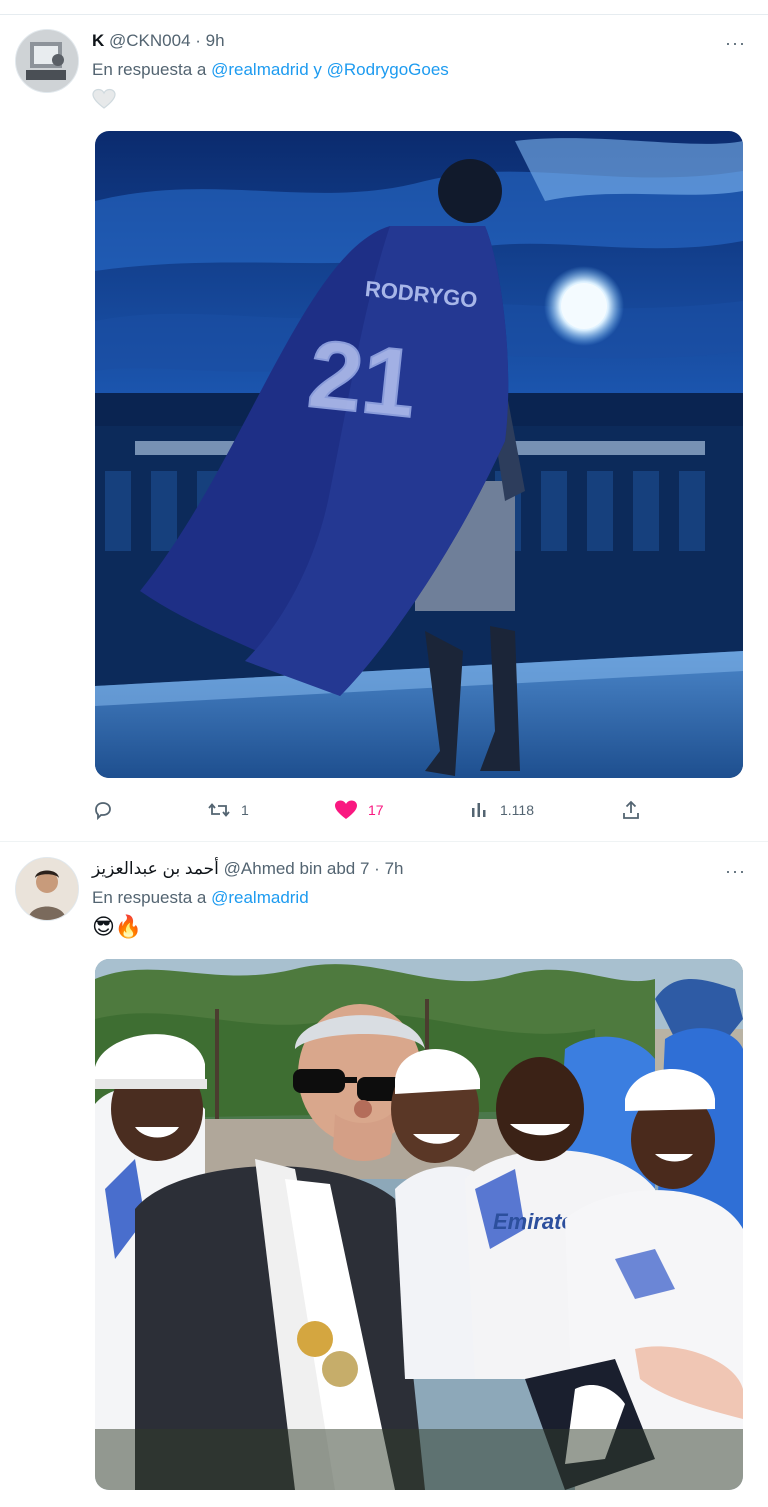 The height and width of the screenshot is (1507, 768). I want to click on tweet-text: 😎🔥, so click(117, 926).